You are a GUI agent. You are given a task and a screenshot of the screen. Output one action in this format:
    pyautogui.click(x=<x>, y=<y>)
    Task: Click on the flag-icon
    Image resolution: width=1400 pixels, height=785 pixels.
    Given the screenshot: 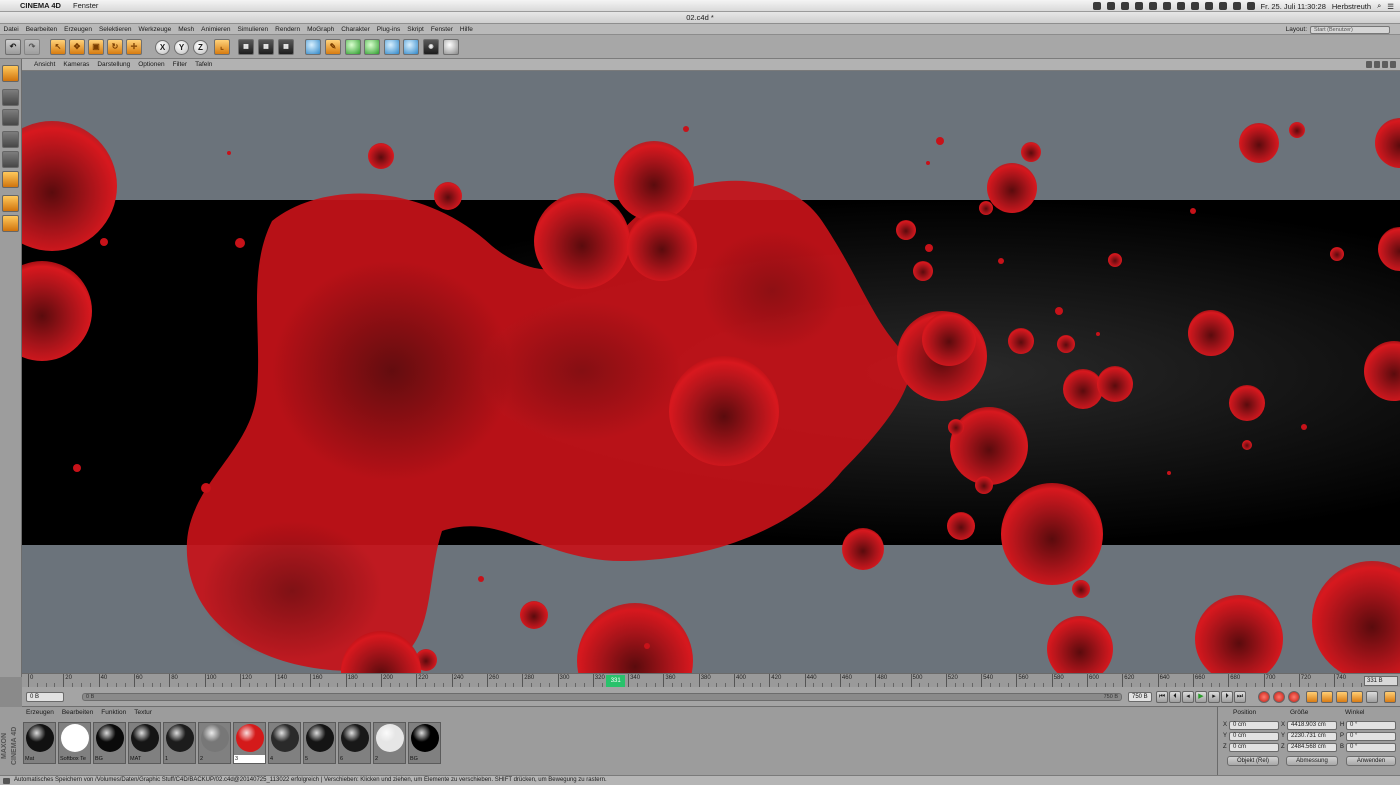 What is the action you would take?
    pyautogui.click(x=1250, y=6)
    